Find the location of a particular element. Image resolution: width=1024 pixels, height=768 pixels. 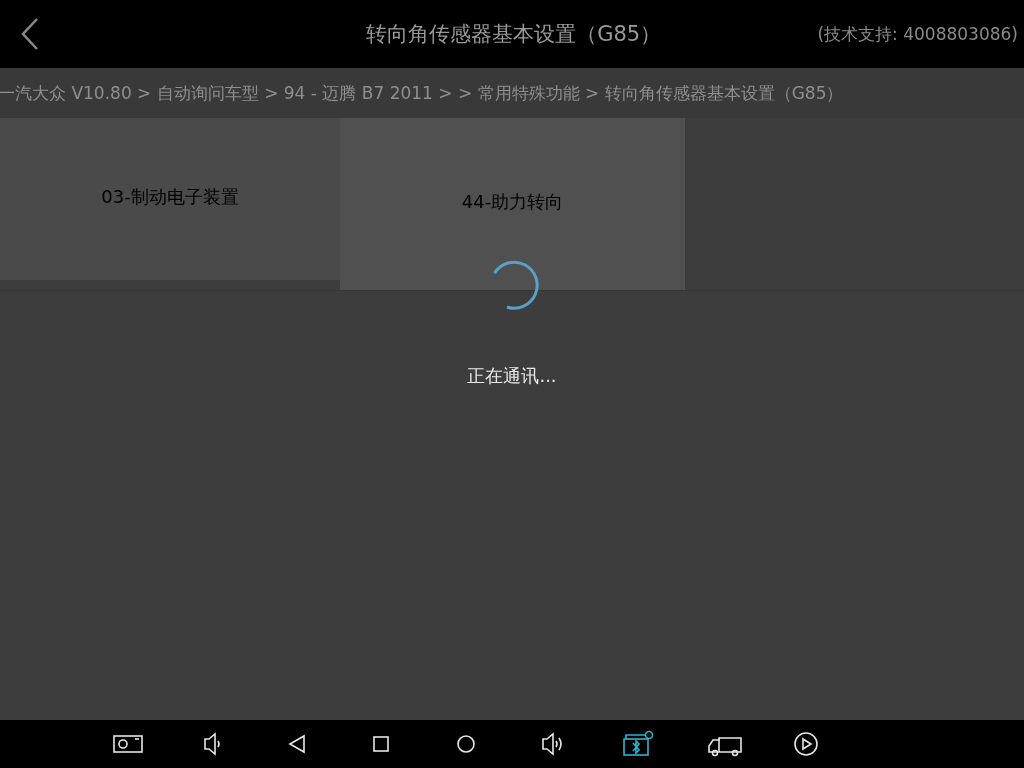

support-phone: (技术支持: 4008803086) is located at coordinates (918, 34).